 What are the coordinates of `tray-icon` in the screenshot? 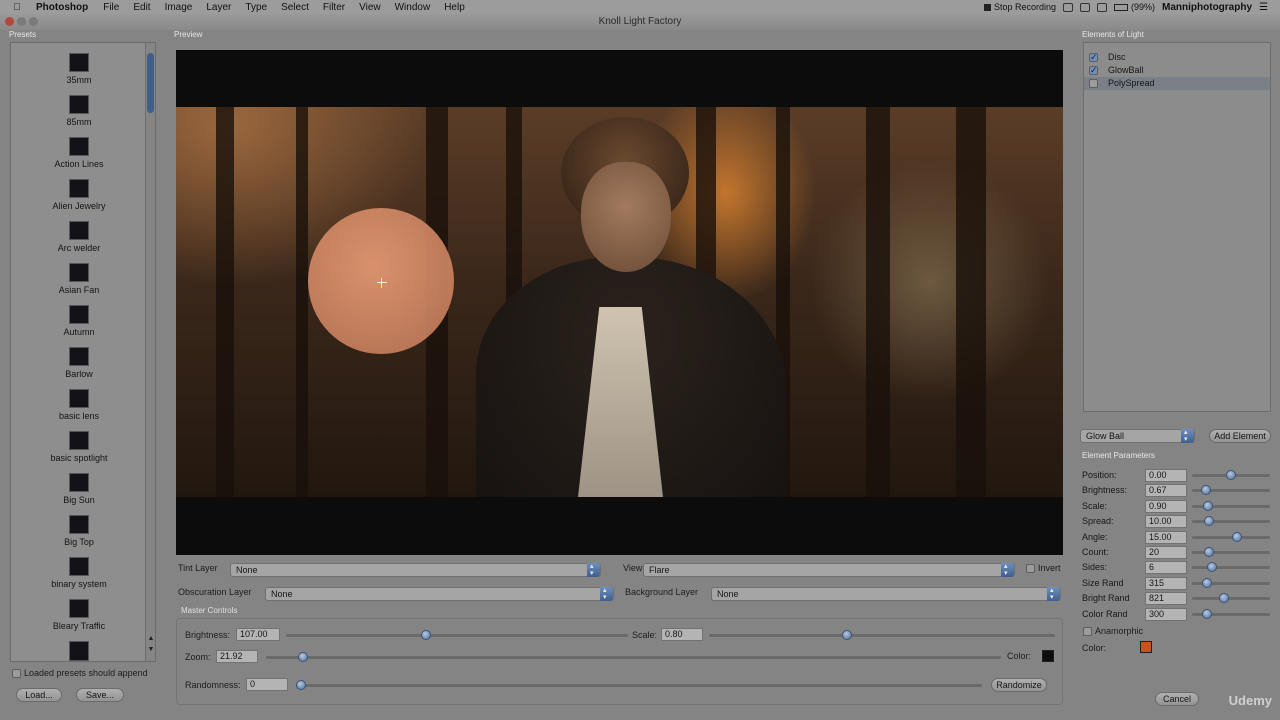 It's located at (1068, 7).